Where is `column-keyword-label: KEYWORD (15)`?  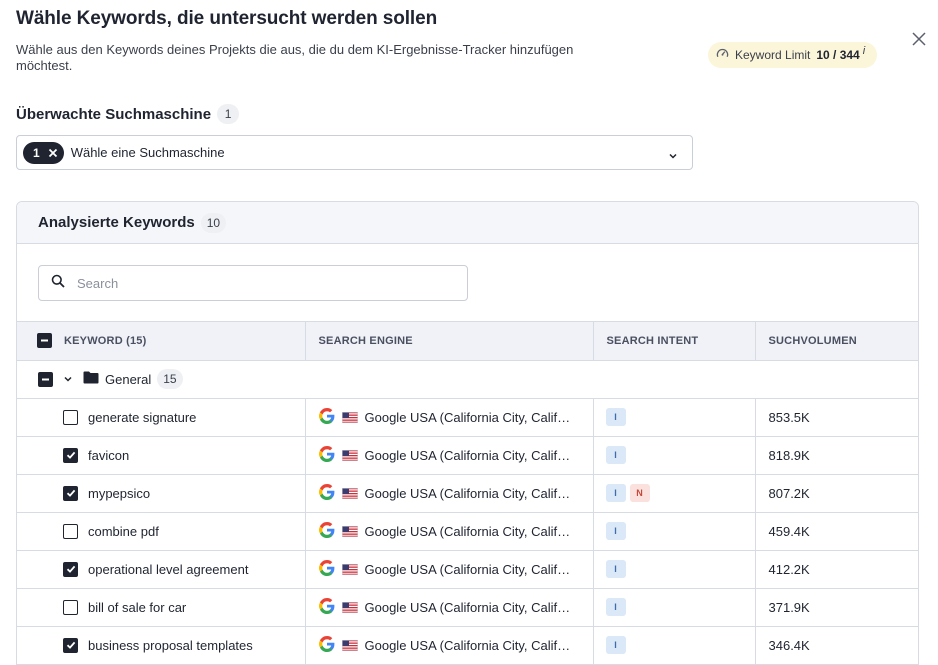
column-keyword-label: KEYWORD (15) is located at coordinates (105, 340).